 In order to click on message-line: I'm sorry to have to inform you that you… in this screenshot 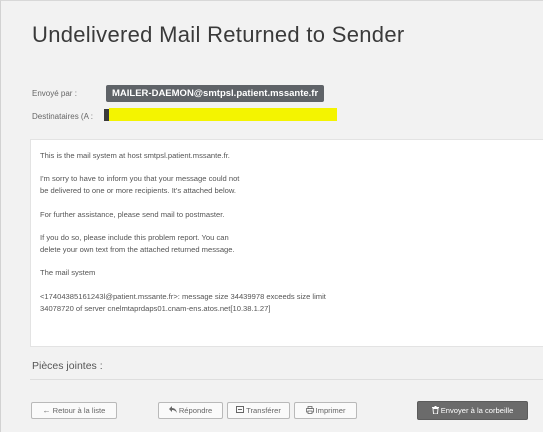, I will do `click(140, 178)`.